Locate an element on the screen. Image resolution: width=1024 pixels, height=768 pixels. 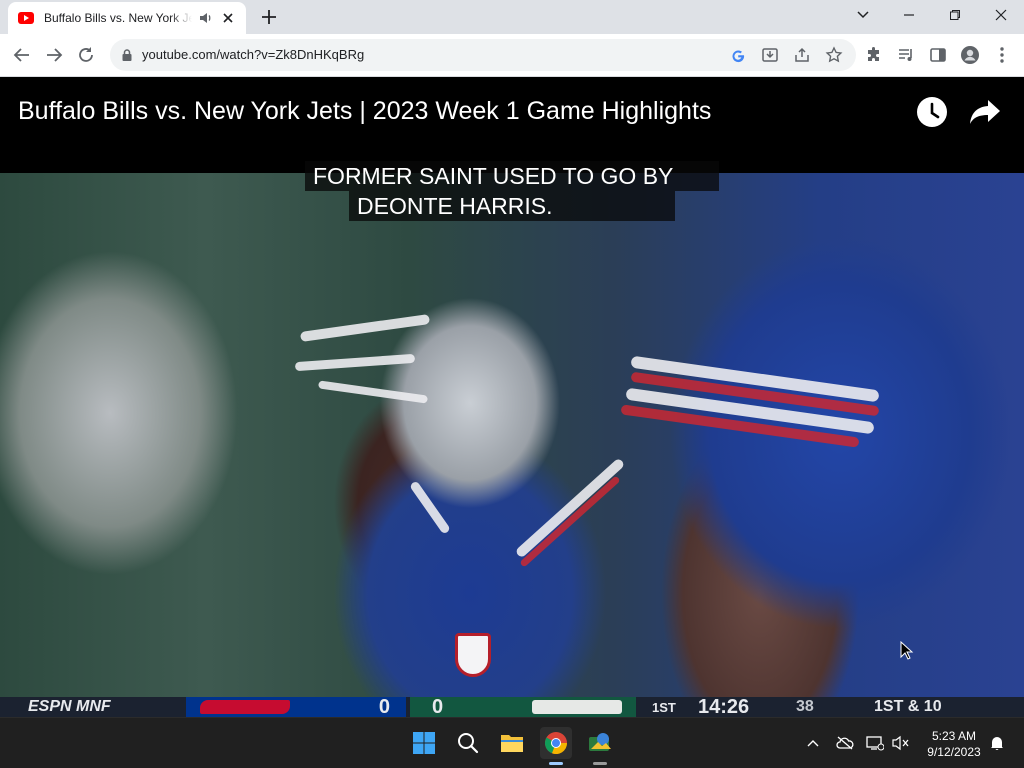
start-windows-icon is located at coordinates (424, 743).